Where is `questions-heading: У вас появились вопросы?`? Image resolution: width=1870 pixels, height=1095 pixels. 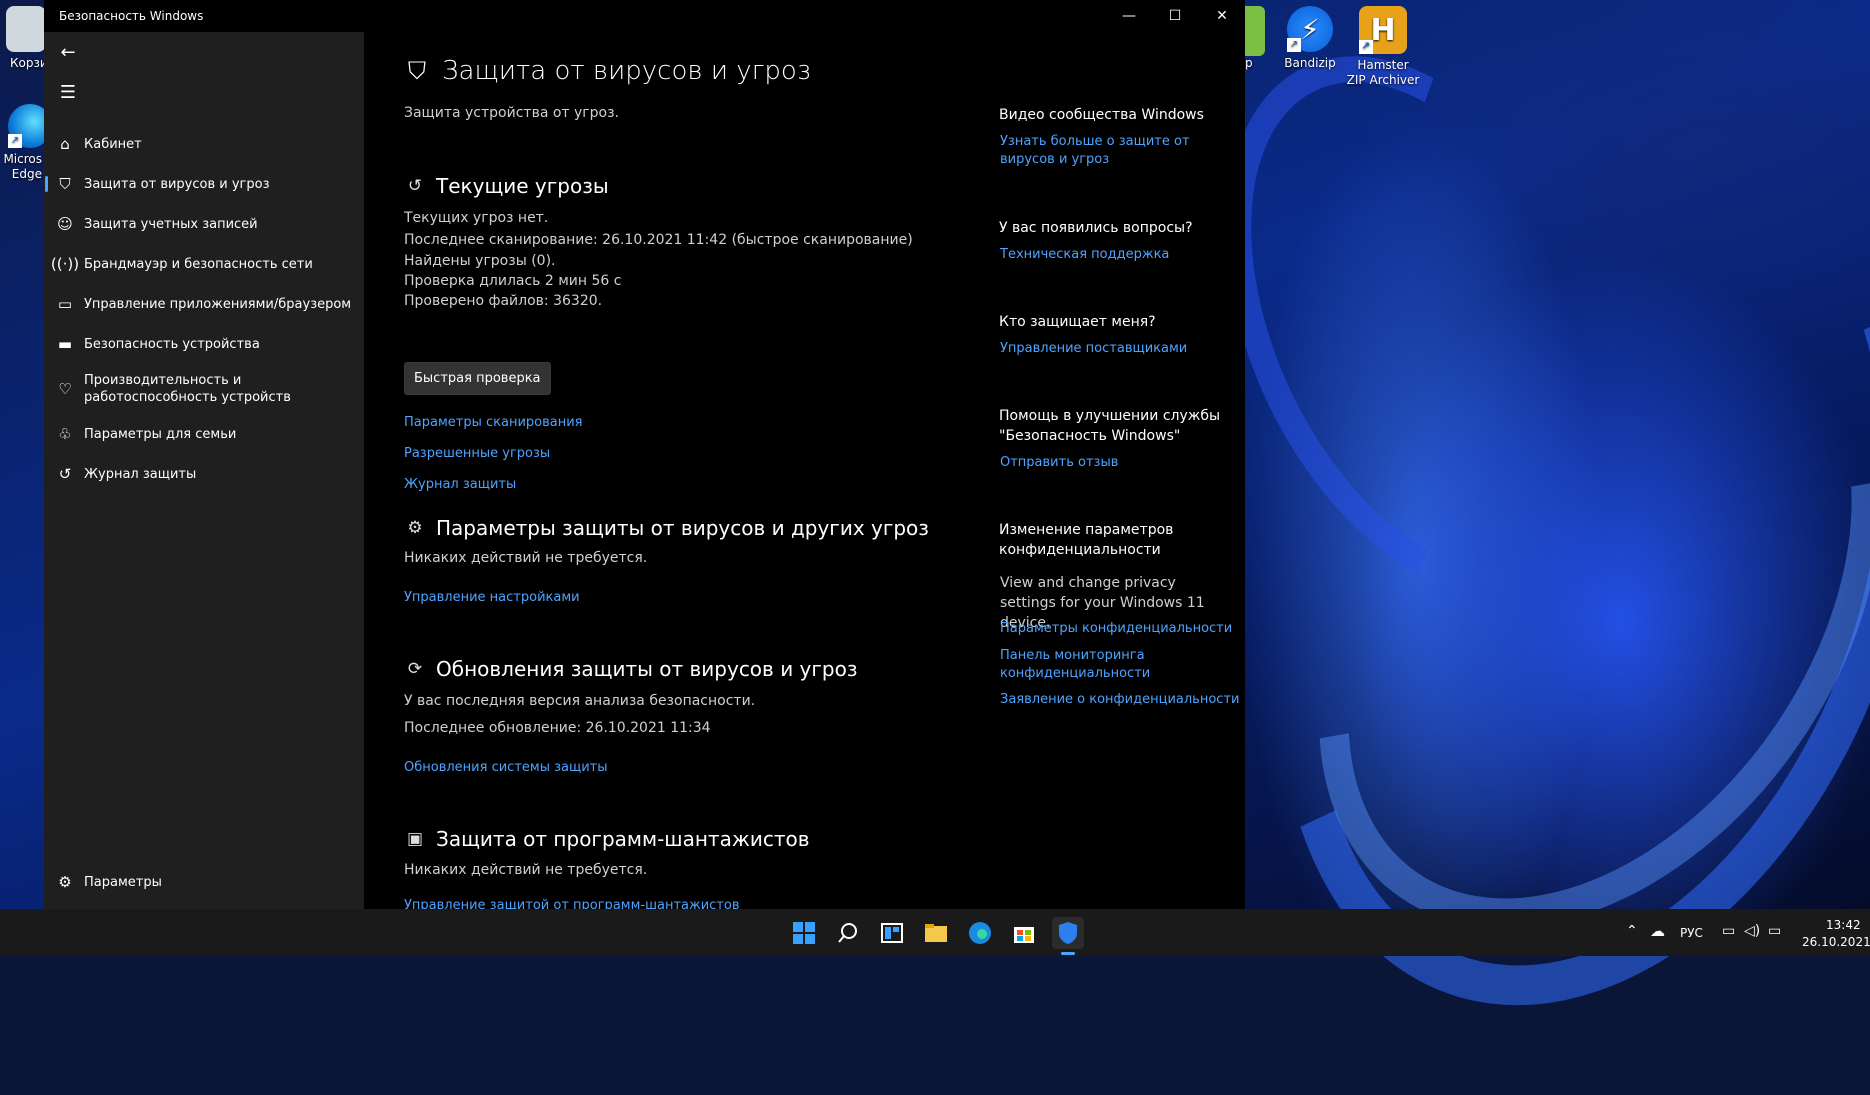 questions-heading: У вас появились вопросы? is located at coordinates (1096, 228).